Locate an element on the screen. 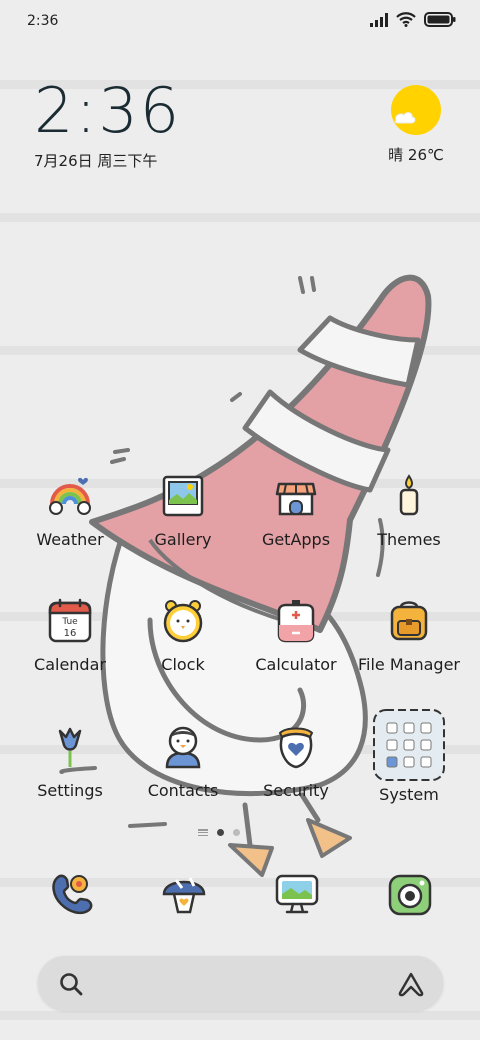 The height and width of the screenshot is (1040, 480). app-label: Settings is located at coordinates (70, 790).